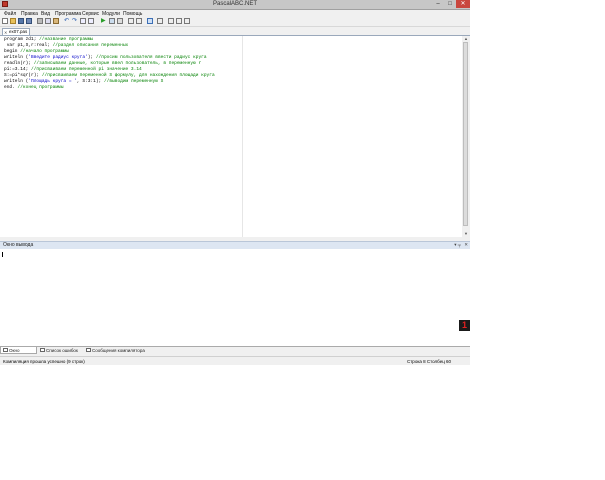 Image resolution: width=605 pixels, height=480 pixels. Describe the element at coordinates (235, 22) in the screenshot. I see `toolbar: ↶ ↷ ▶` at that location.